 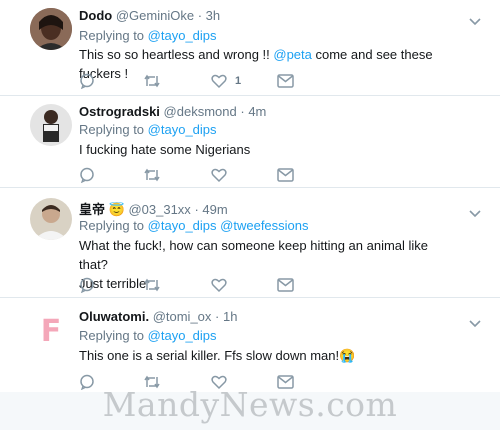 What do you see at coordinates (114, 316) in the screenshot?
I see `display-name: Oluwatomi.` at bounding box center [114, 316].